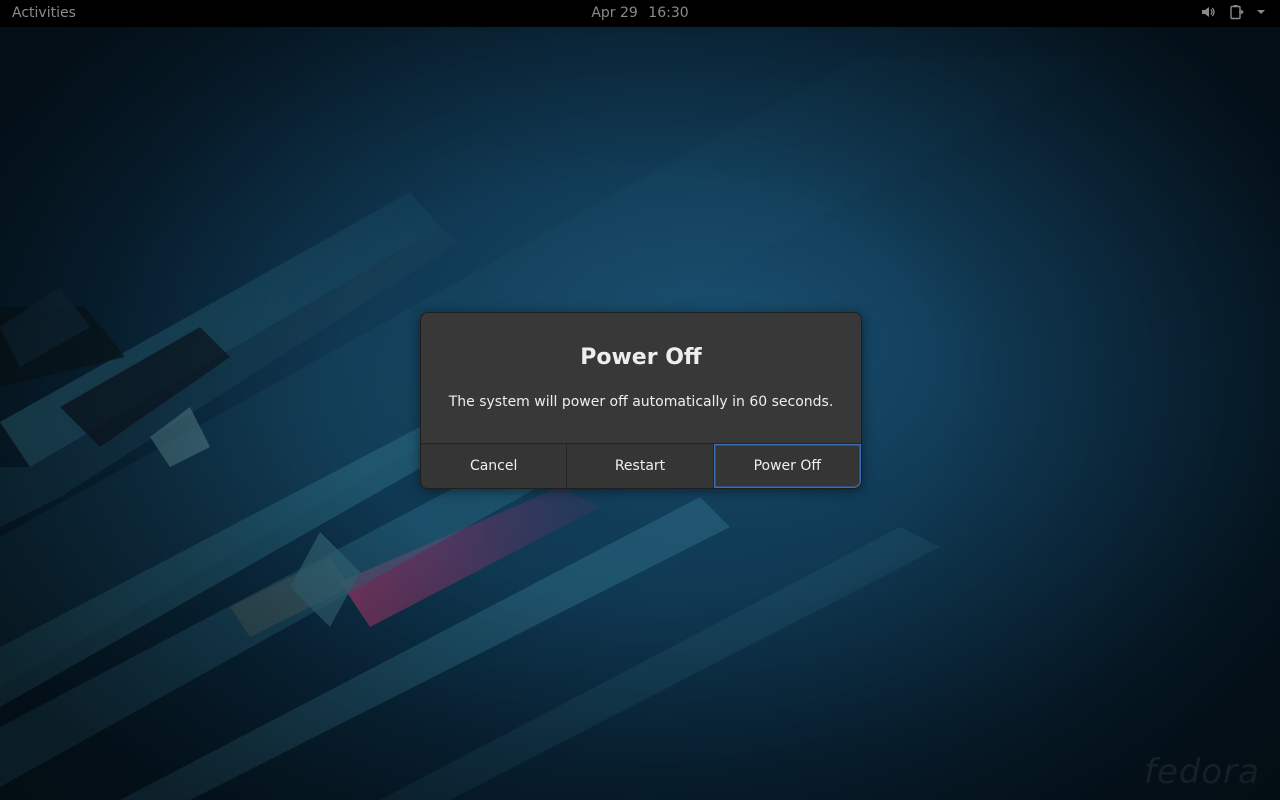 This screenshot has width=1280, height=800. I want to click on fedora-watermark: fedora, so click(1201, 772).